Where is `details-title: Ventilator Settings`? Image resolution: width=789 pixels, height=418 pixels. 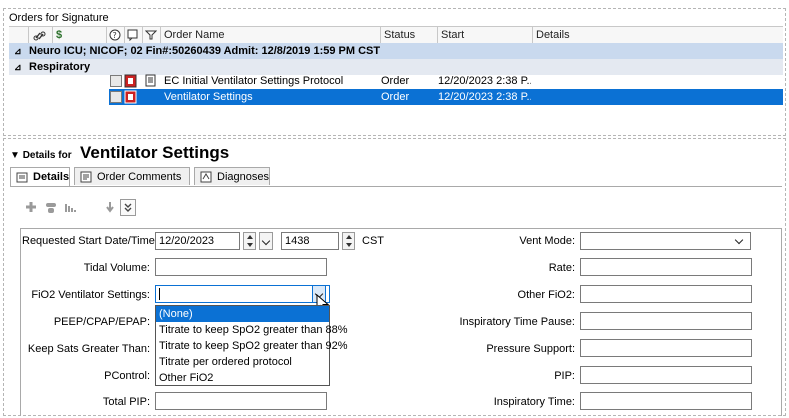
details-title: Ventilator Settings is located at coordinates (155, 152).